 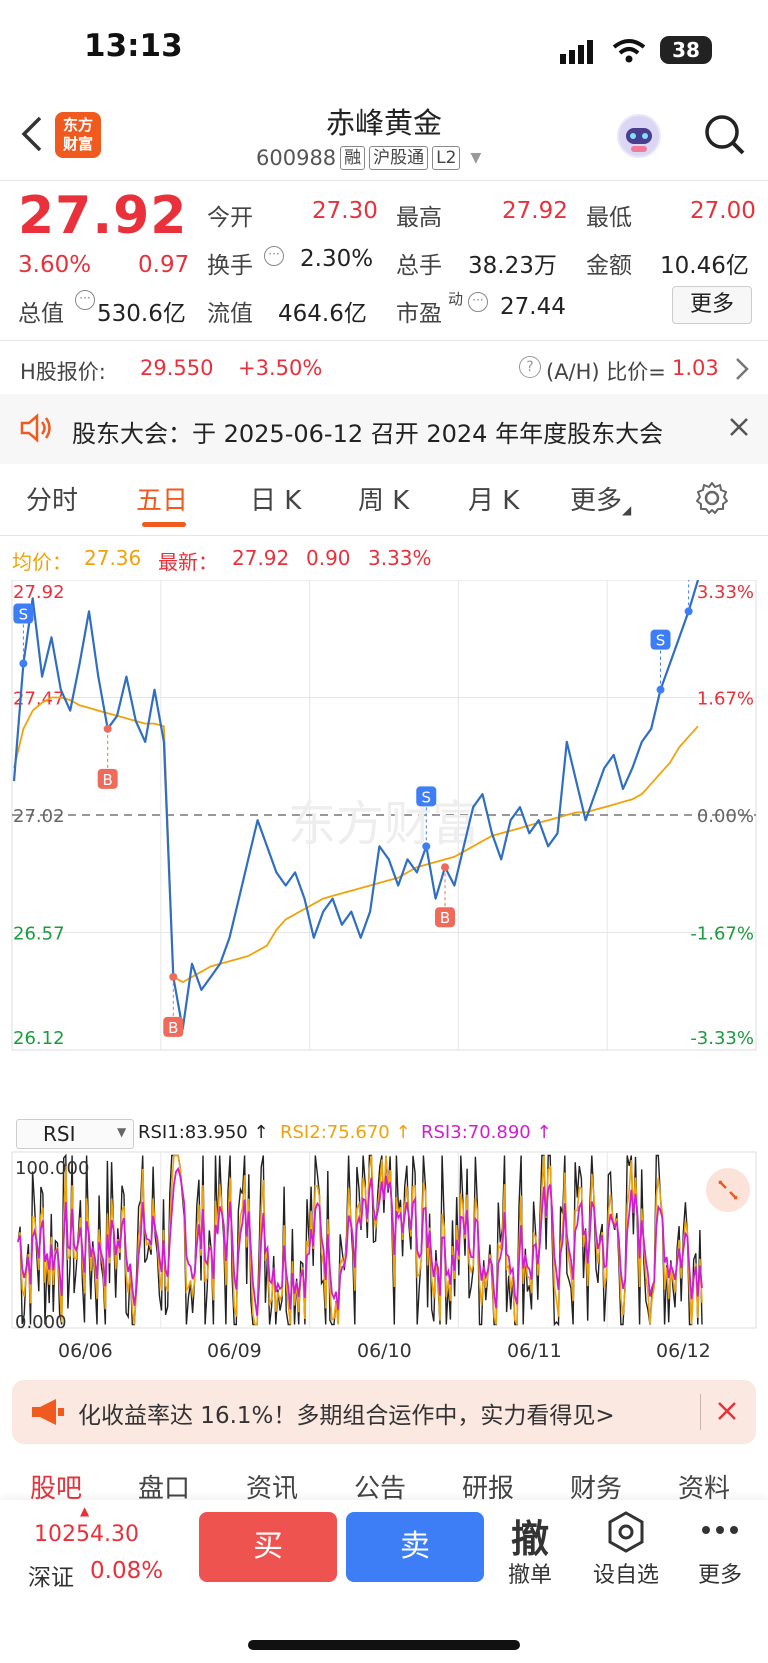 What do you see at coordinates (296, 158) in the screenshot?
I see `stock-code: 600988` at bounding box center [296, 158].